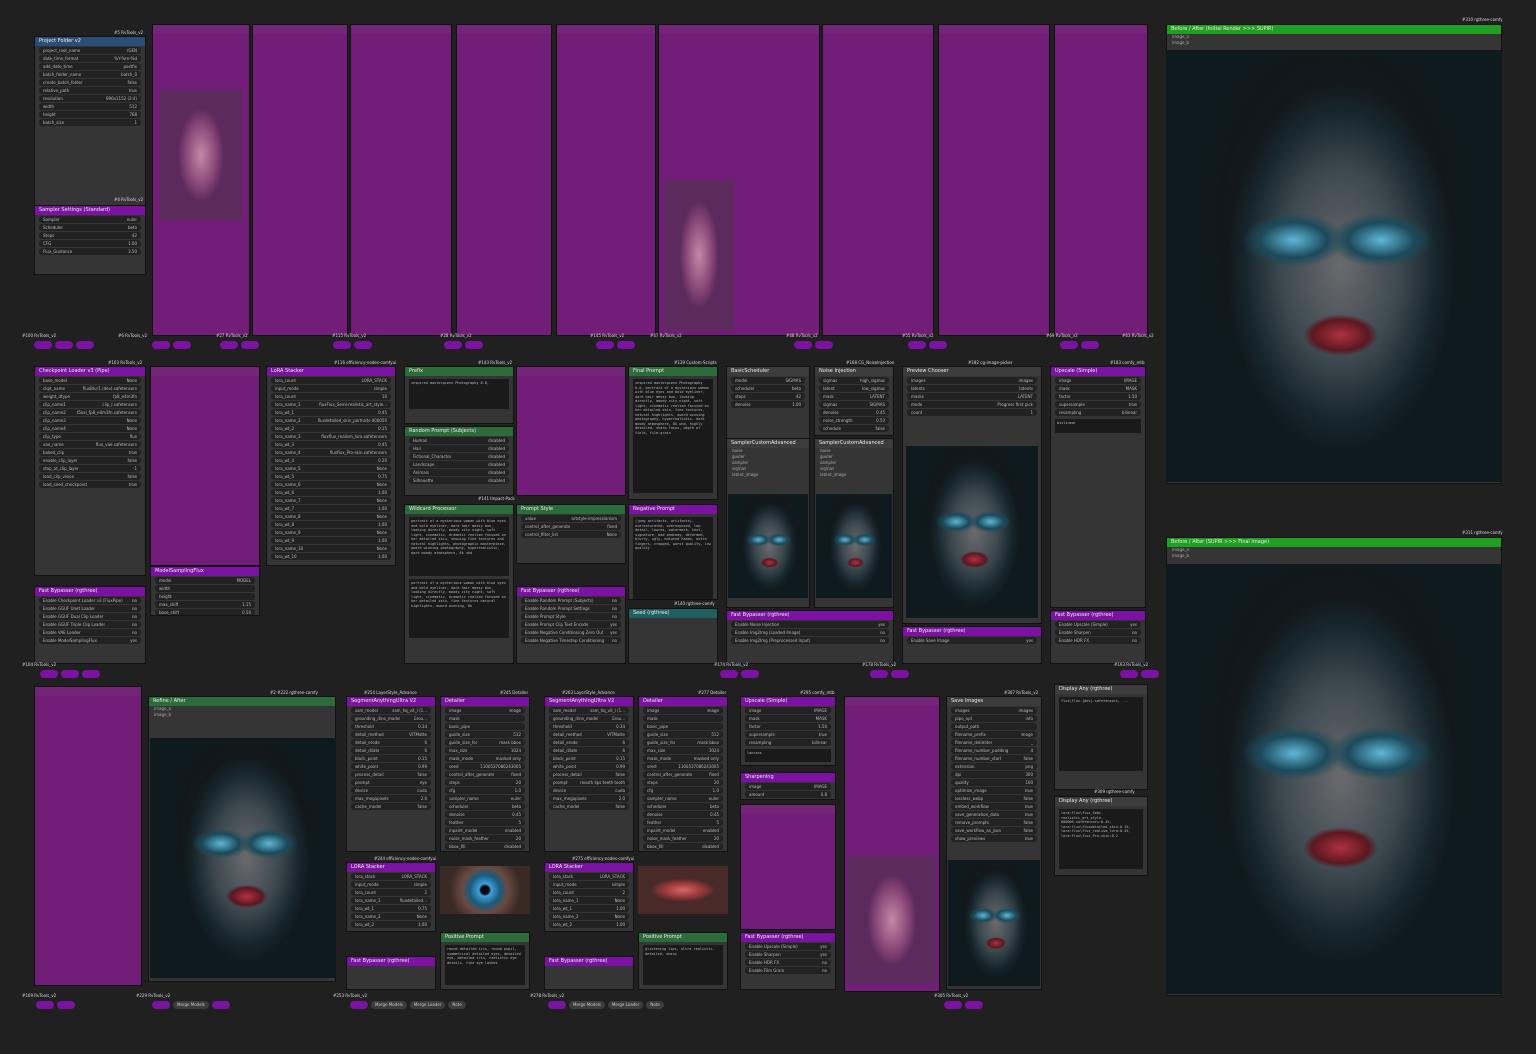  What do you see at coordinates (88, 691) in the screenshot?
I see `bypassed-refine-node-title` at bounding box center [88, 691].